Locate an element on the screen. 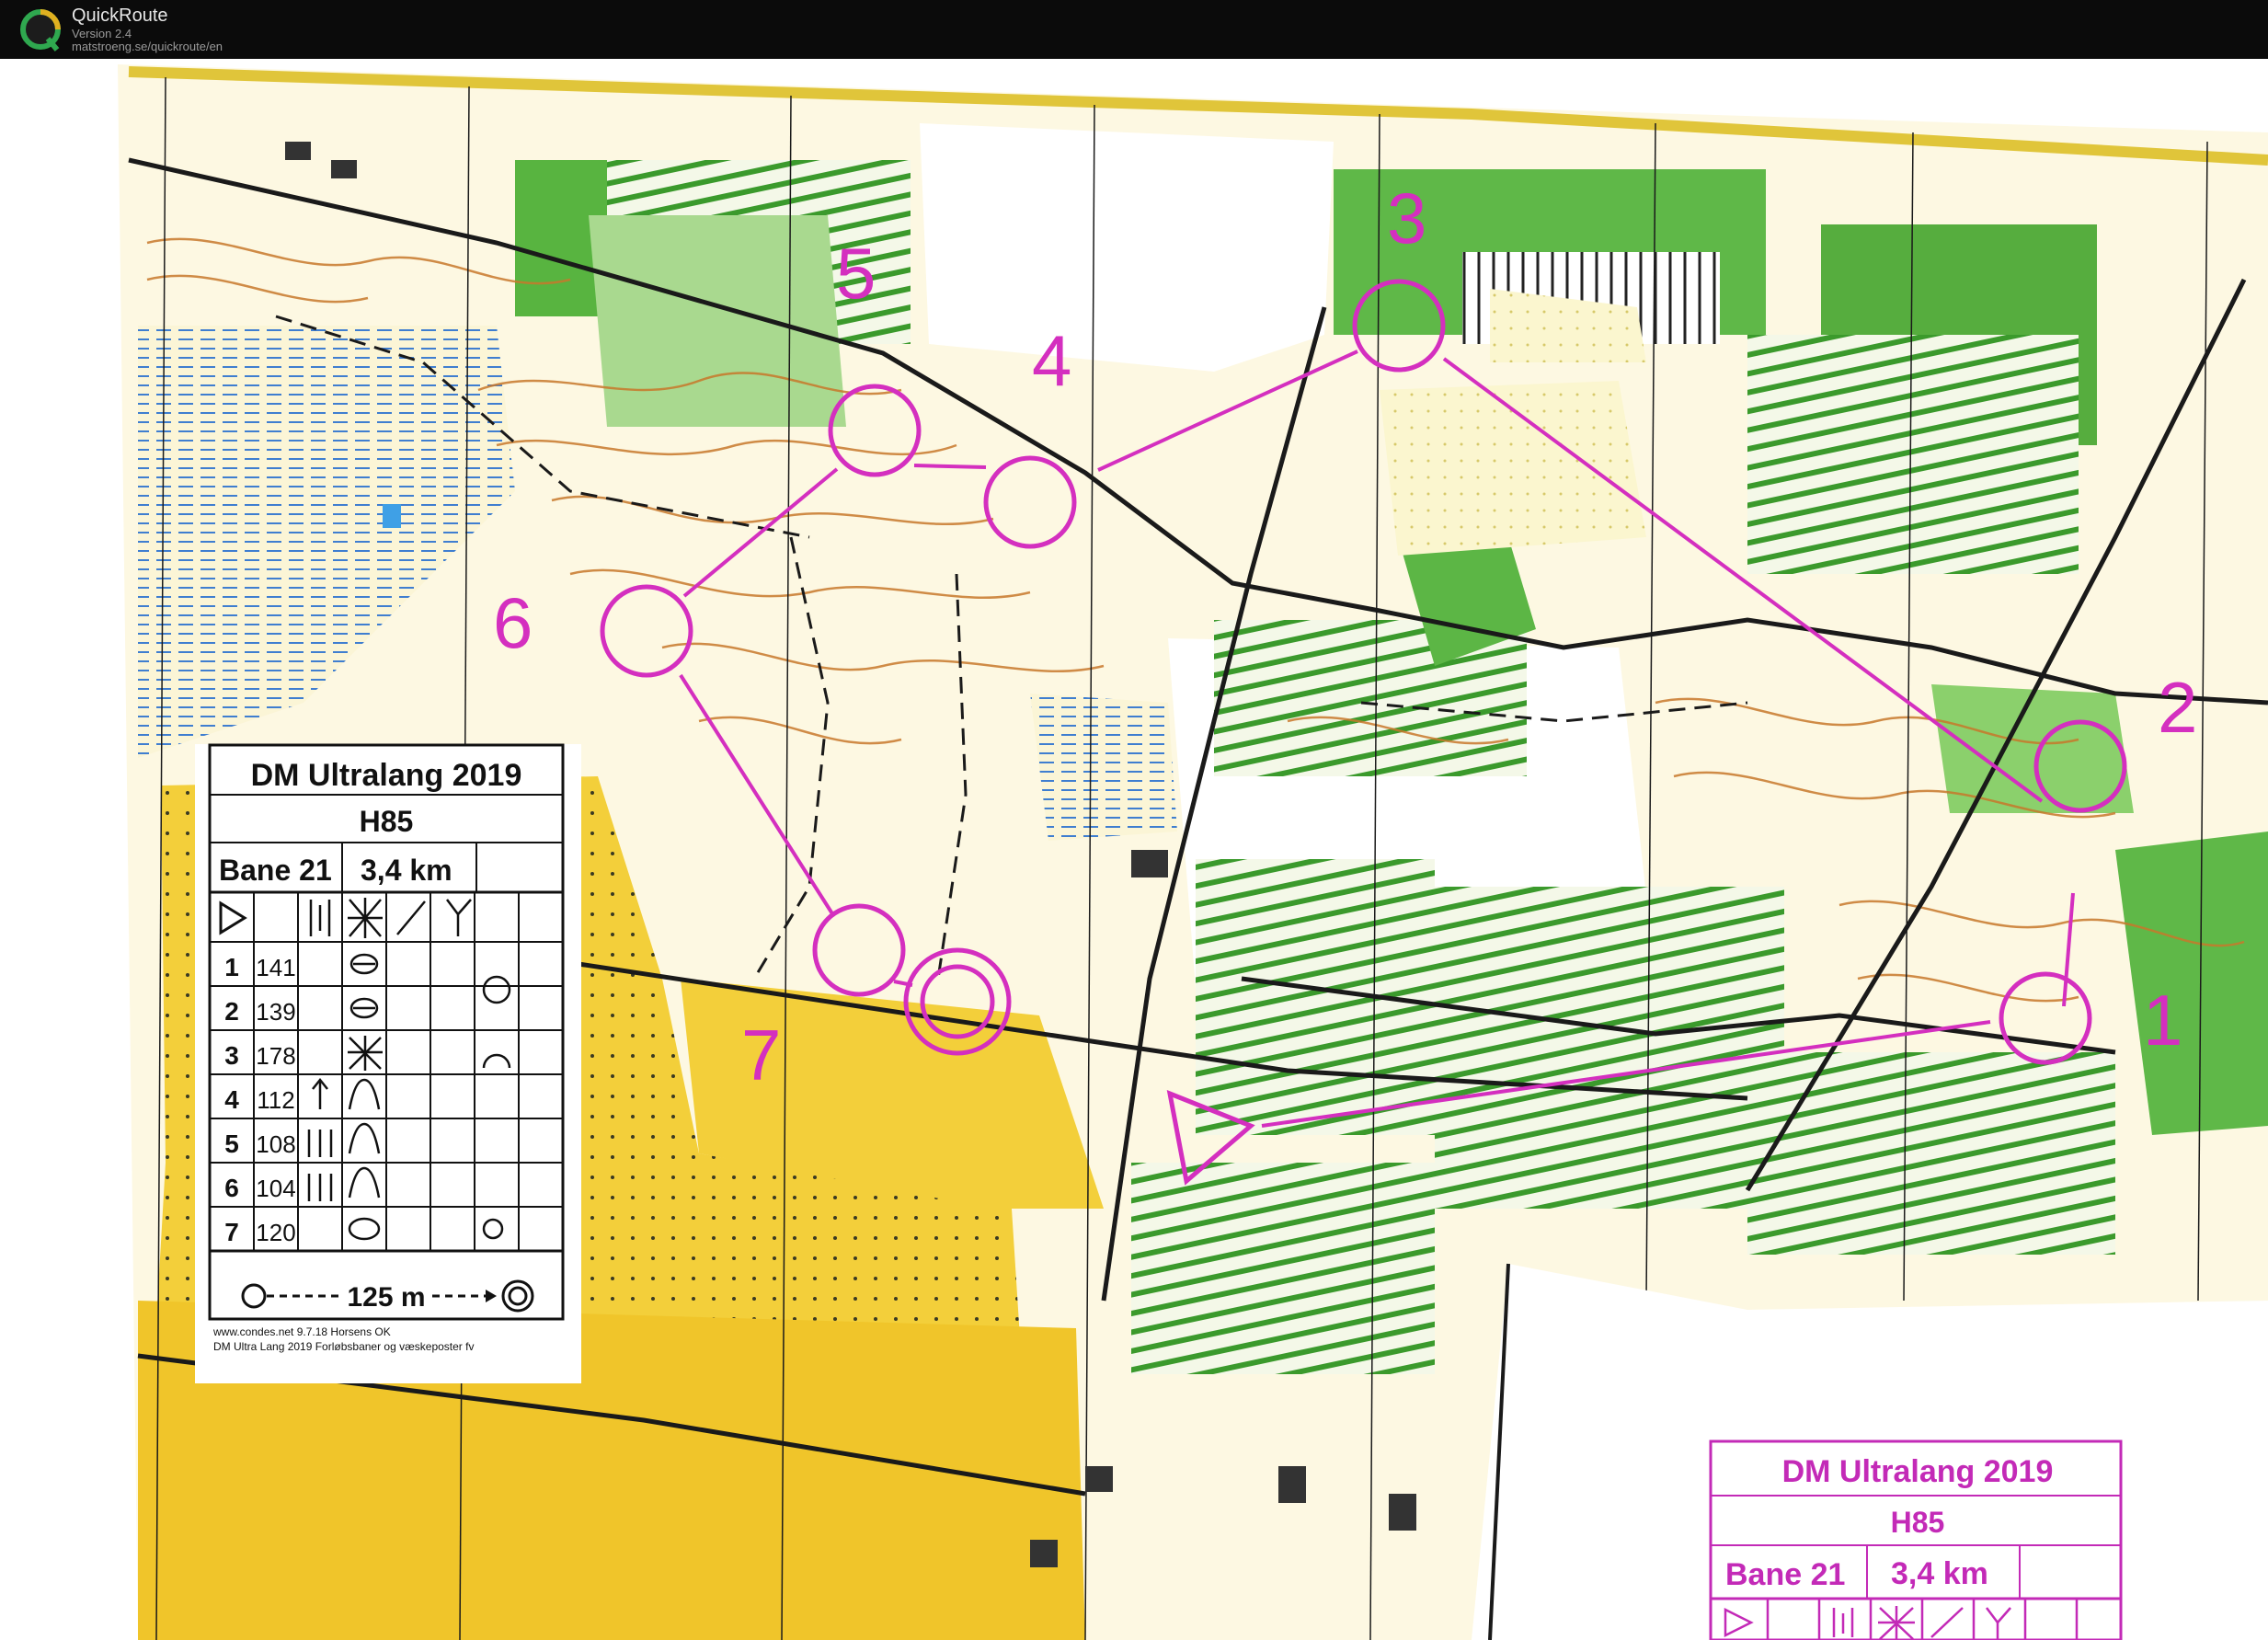  cd-footer-1: www.condes.net 9.7.18 Horsens OK is located at coordinates (301, 1331).